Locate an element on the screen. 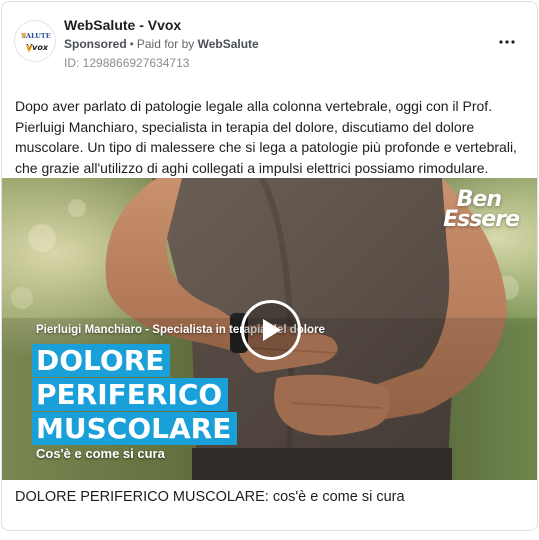 Image resolution: width=539 pixels, height=540 pixels. headline-line-1: DOLORE is located at coordinates (101, 360).